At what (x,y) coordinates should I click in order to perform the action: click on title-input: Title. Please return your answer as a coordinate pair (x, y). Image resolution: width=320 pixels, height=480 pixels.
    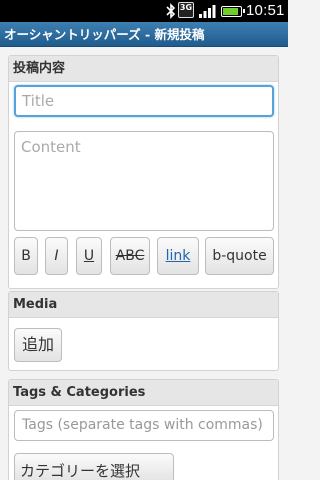
    Looking at the image, I should click on (144, 101).